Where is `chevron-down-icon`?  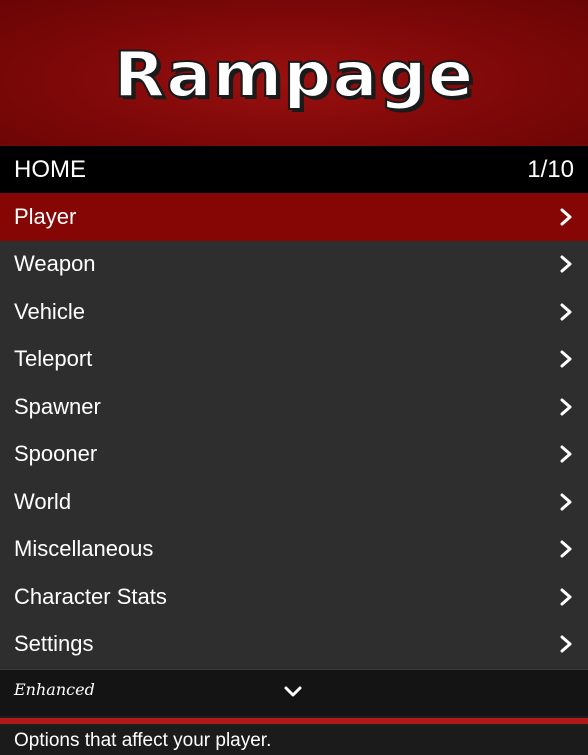 chevron-down-icon is located at coordinates (293, 692).